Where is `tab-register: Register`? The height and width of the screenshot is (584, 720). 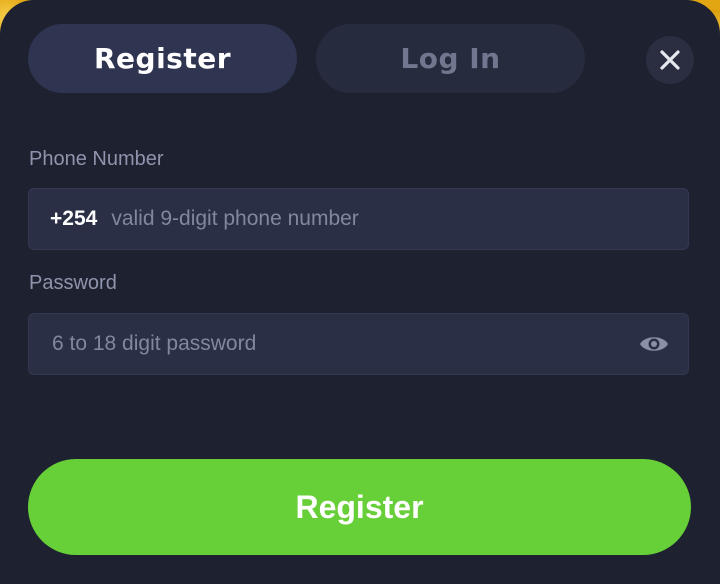
tab-register: Register is located at coordinates (162, 58).